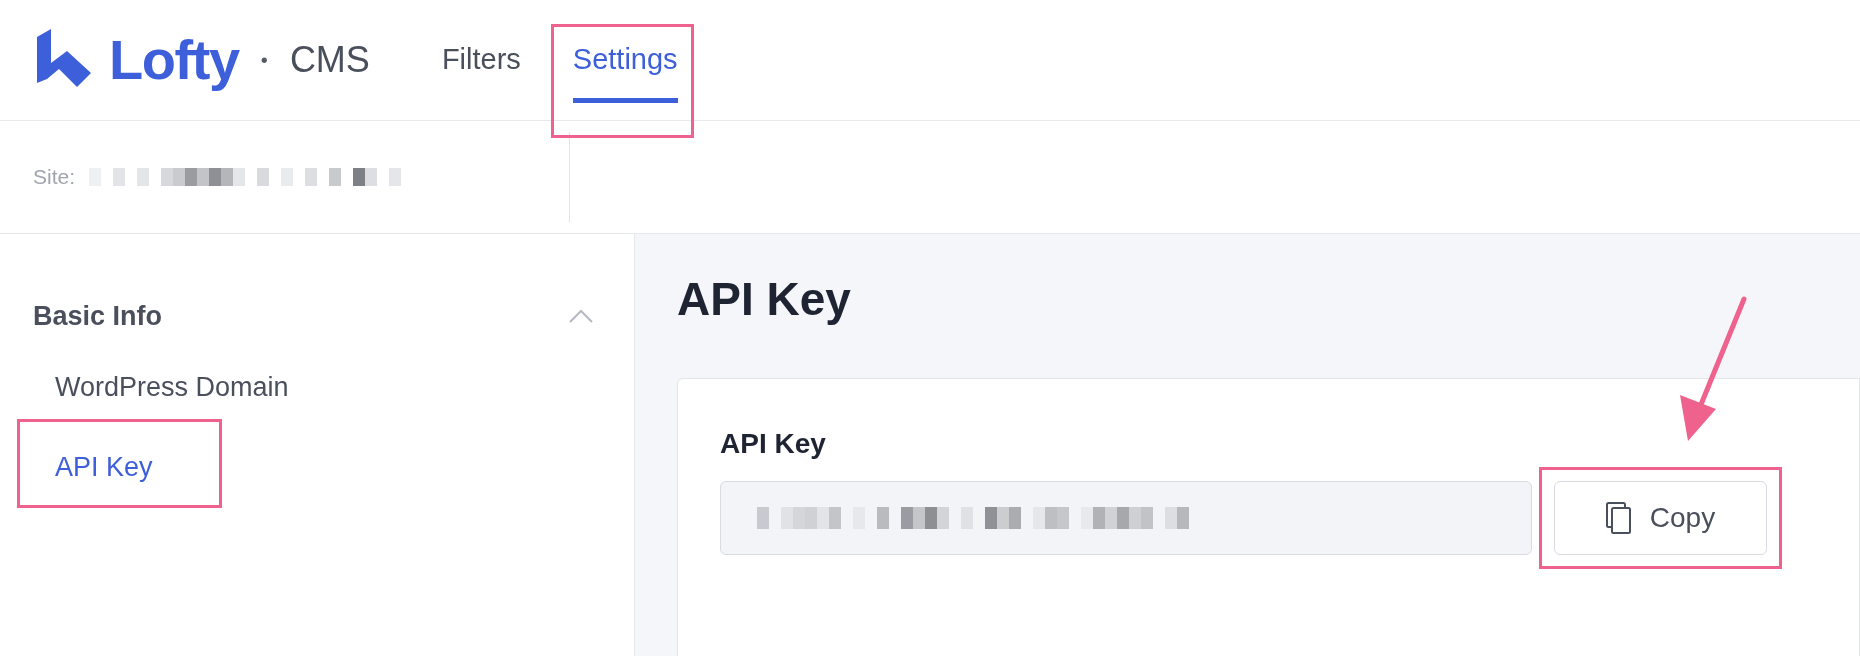 The image size is (1860, 656). What do you see at coordinates (313, 316) in the screenshot?
I see `section-header: Basic Info` at bounding box center [313, 316].